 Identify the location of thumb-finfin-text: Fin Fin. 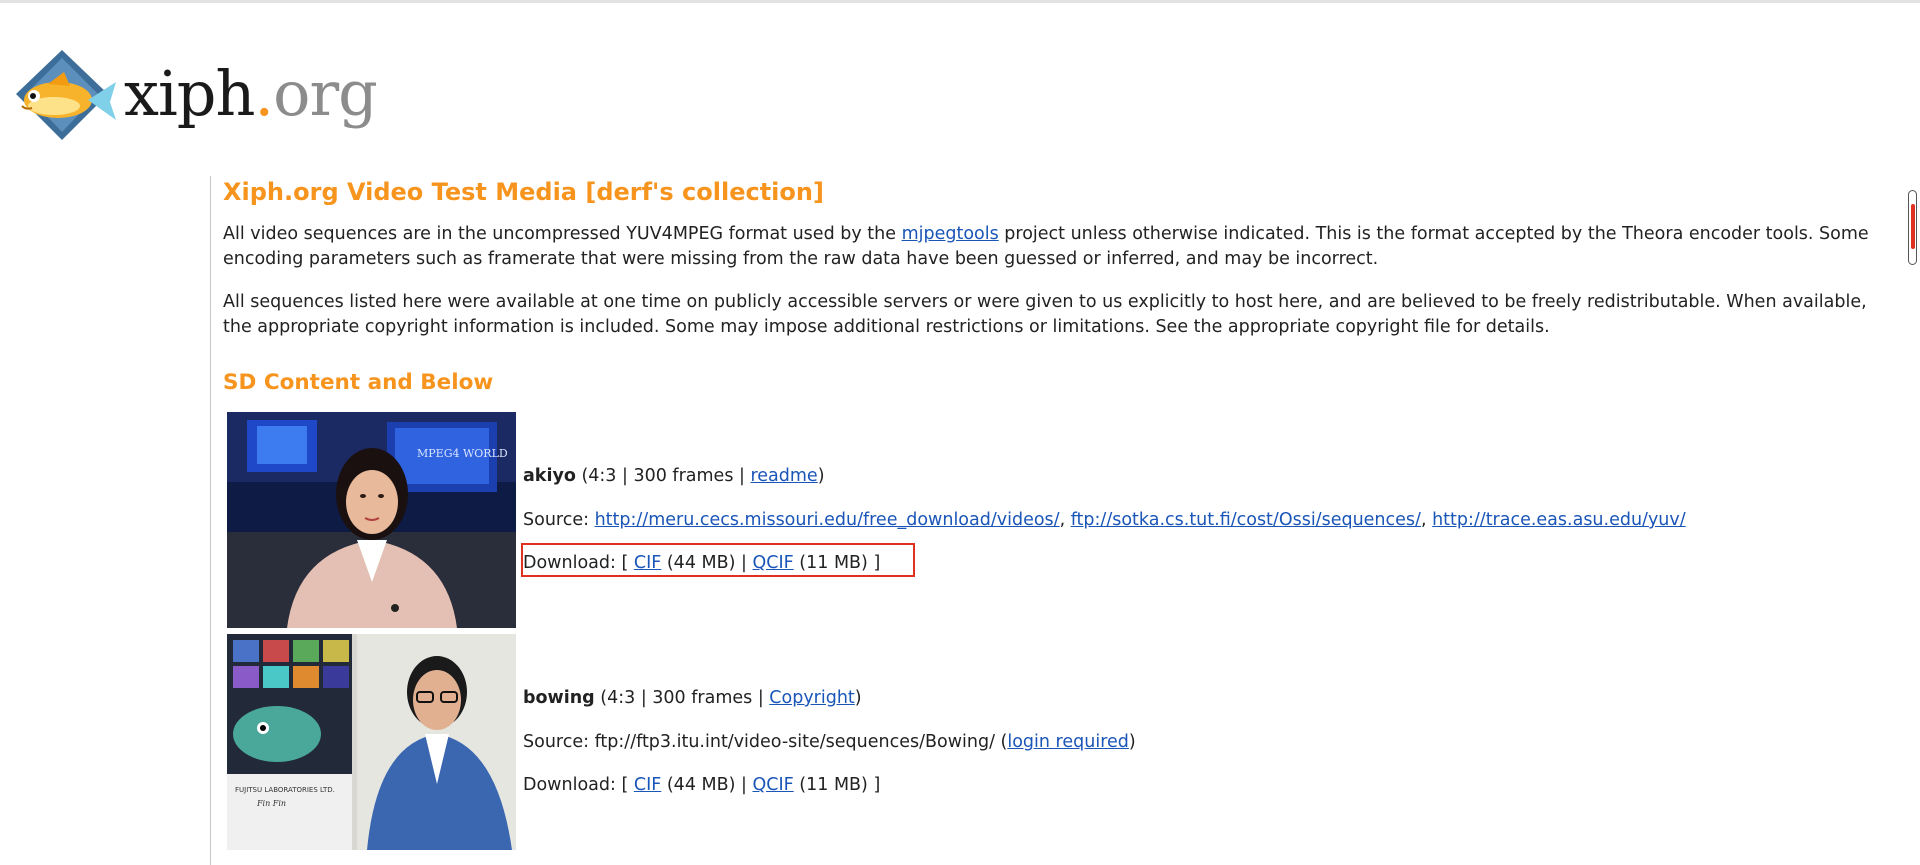
(271, 803).